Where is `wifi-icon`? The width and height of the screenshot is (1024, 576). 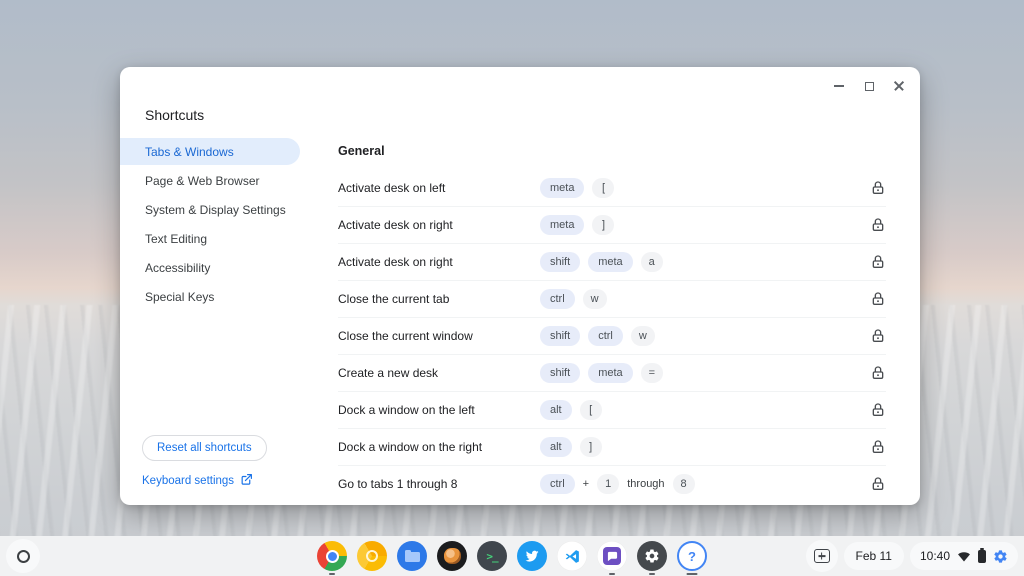
wifi-icon is located at coordinates (964, 556).